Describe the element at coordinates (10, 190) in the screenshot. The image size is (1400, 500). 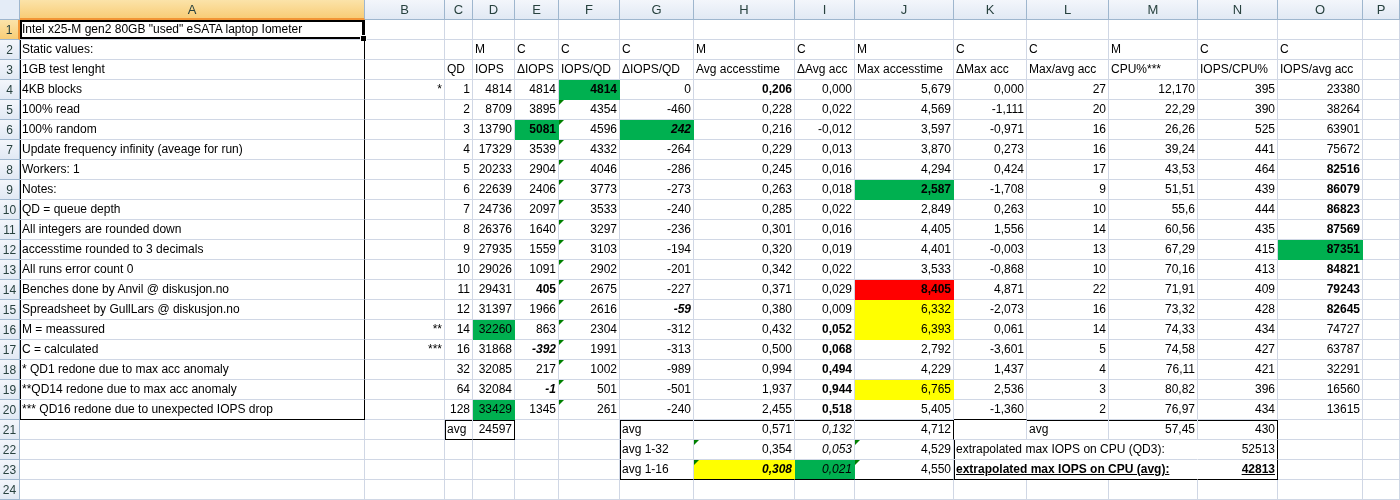
I see `row-header: 9` at that location.